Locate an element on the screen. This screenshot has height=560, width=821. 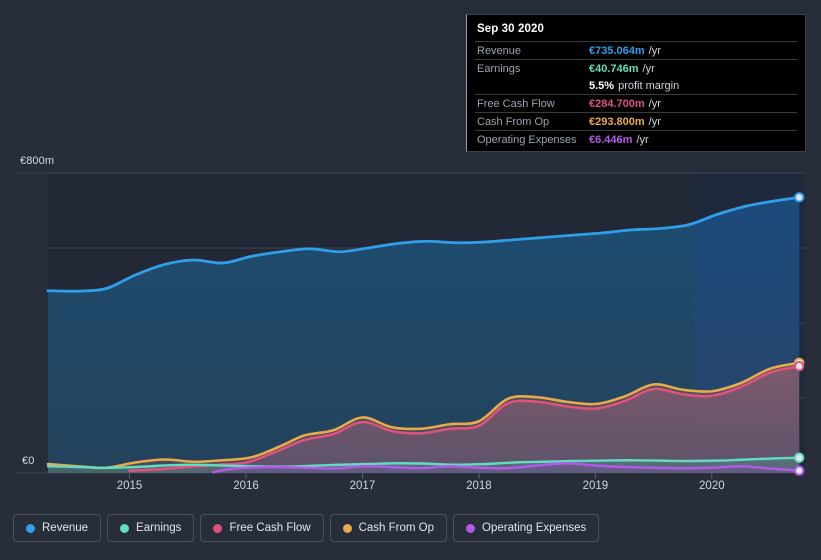
legend-item-label: Cash From Op is located at coordinates (396, 528).